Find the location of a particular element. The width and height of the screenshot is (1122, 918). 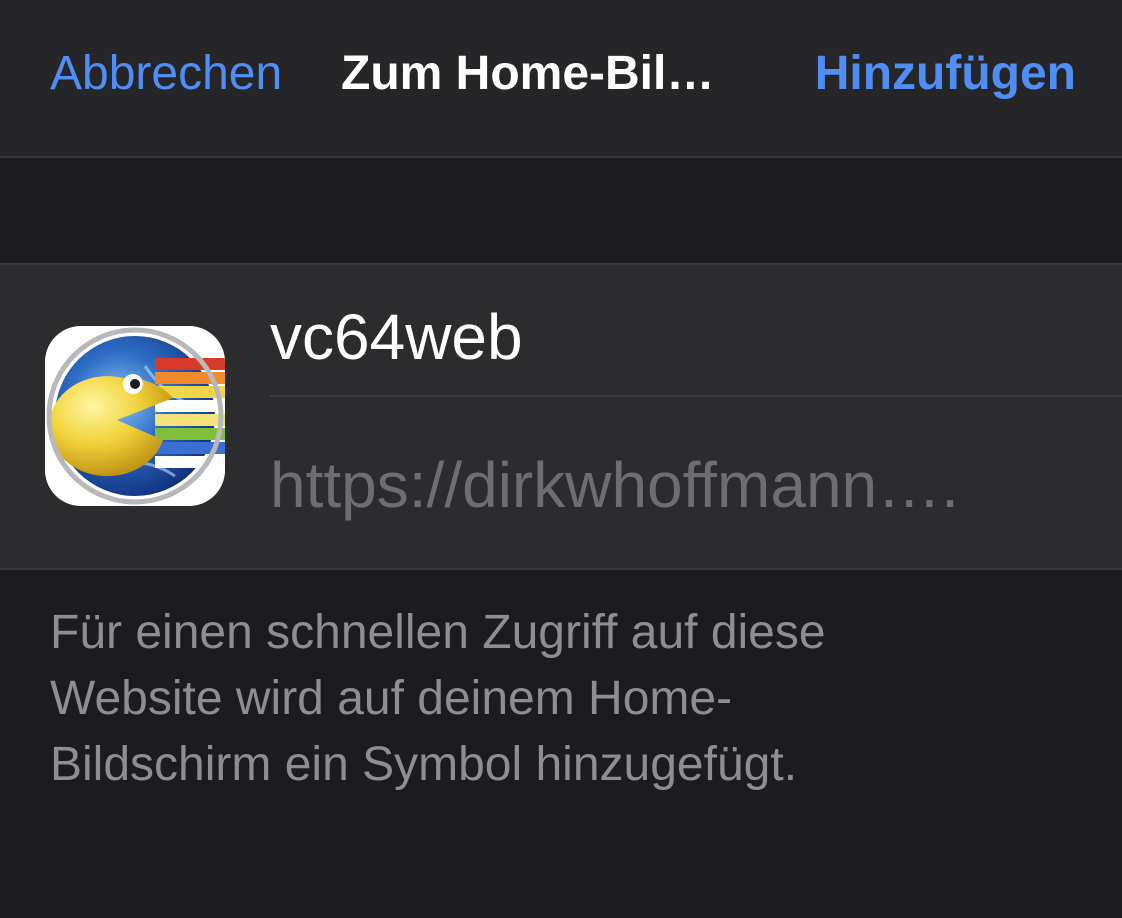

name-field: vc64web is located at coordinates (685, 337).